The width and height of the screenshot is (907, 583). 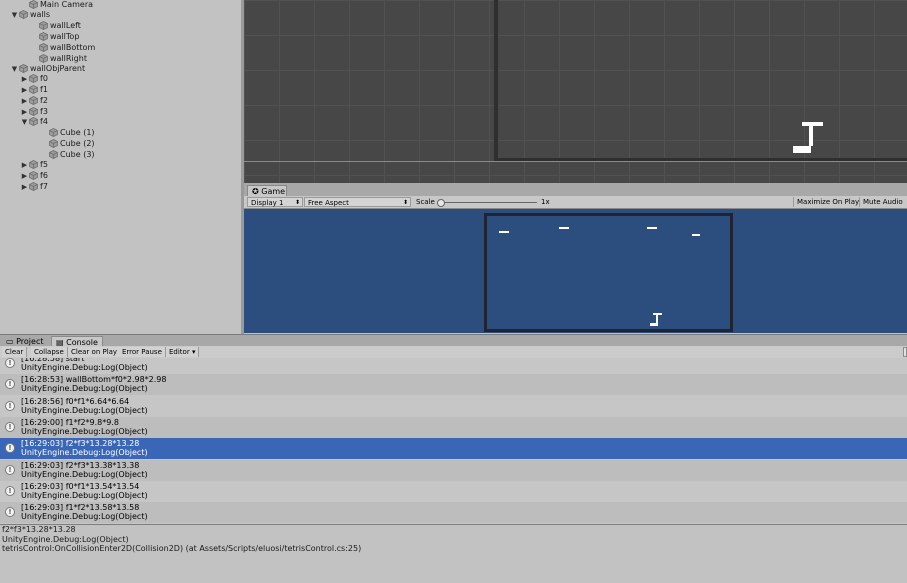 I want to click on hierarchy-item: ▶ f1, so click(x=34, y=89).